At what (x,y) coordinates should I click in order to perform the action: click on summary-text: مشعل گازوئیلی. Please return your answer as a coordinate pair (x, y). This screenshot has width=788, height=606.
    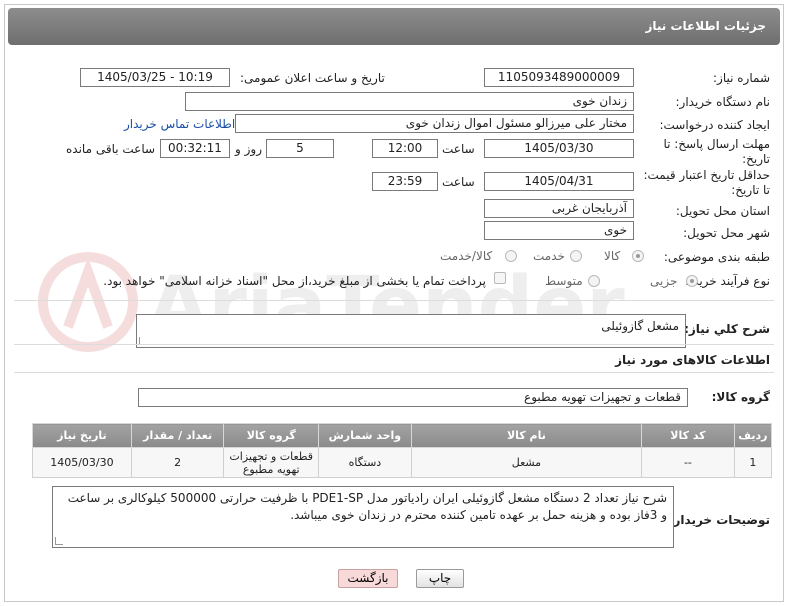
    Looking at the image, I should click on (640, 326).